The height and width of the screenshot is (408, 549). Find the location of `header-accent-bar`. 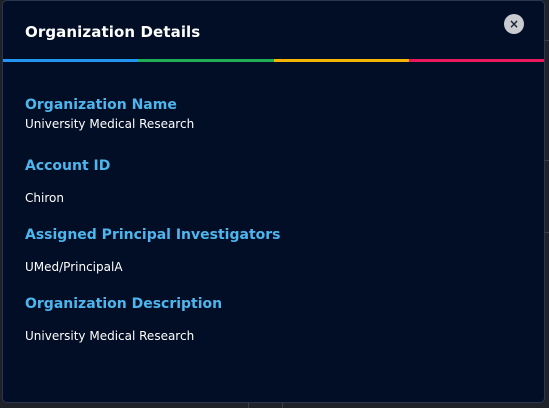

header-accent-bar is located at coordinates (273, 60).